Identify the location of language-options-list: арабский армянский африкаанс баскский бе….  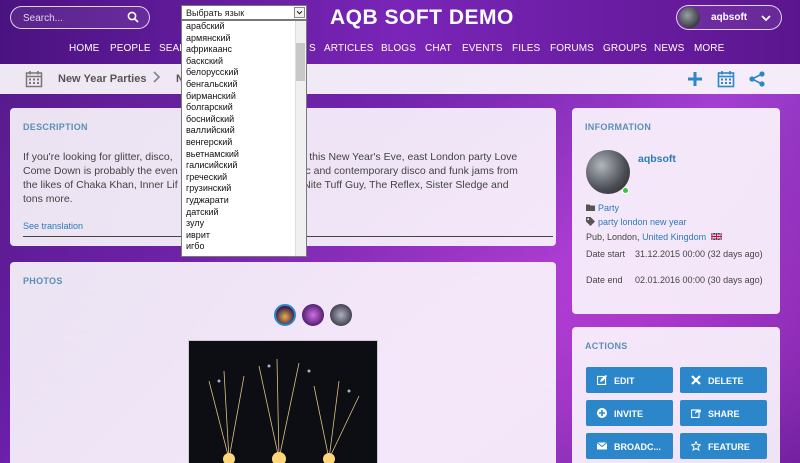
(244, 138).